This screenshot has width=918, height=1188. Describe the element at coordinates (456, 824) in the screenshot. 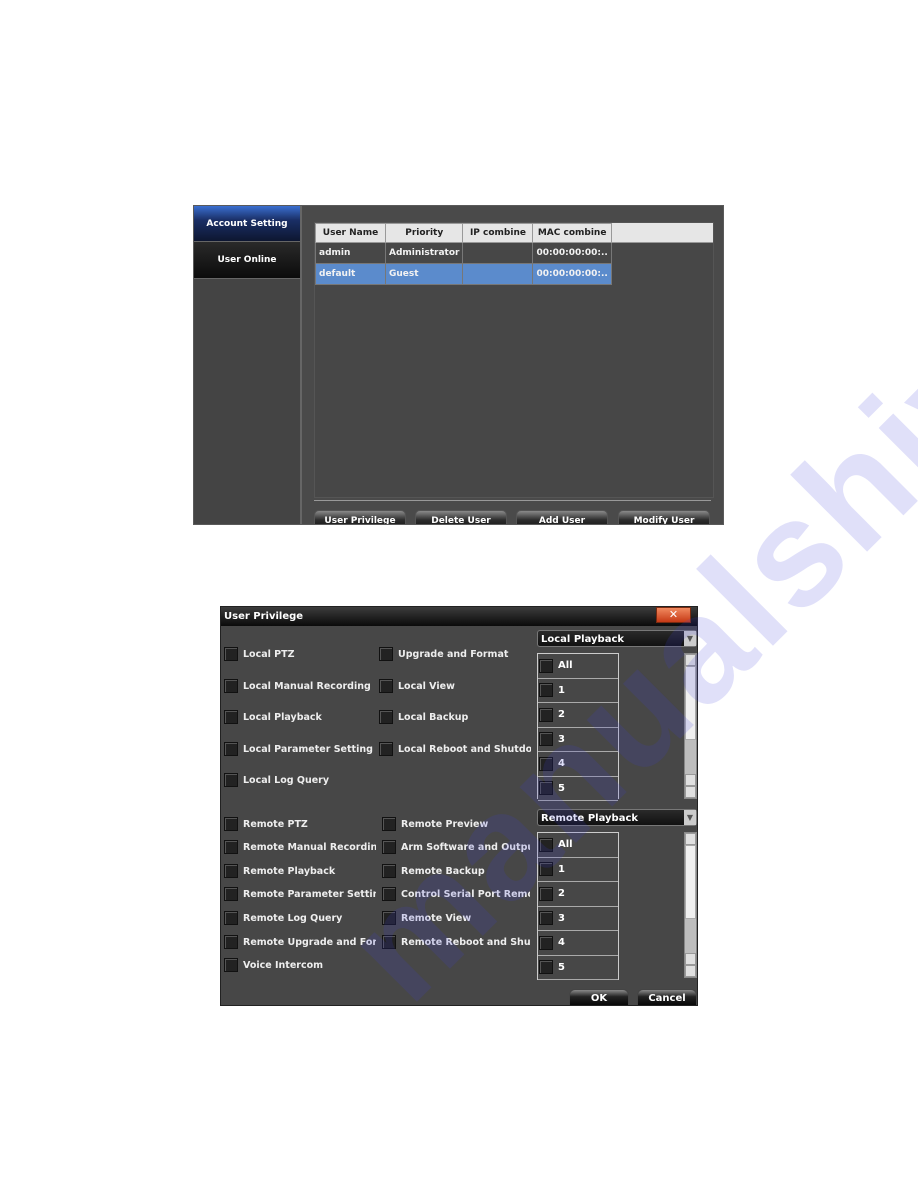

I see `checkbox-remote-preview: Remote Preview` at that location.